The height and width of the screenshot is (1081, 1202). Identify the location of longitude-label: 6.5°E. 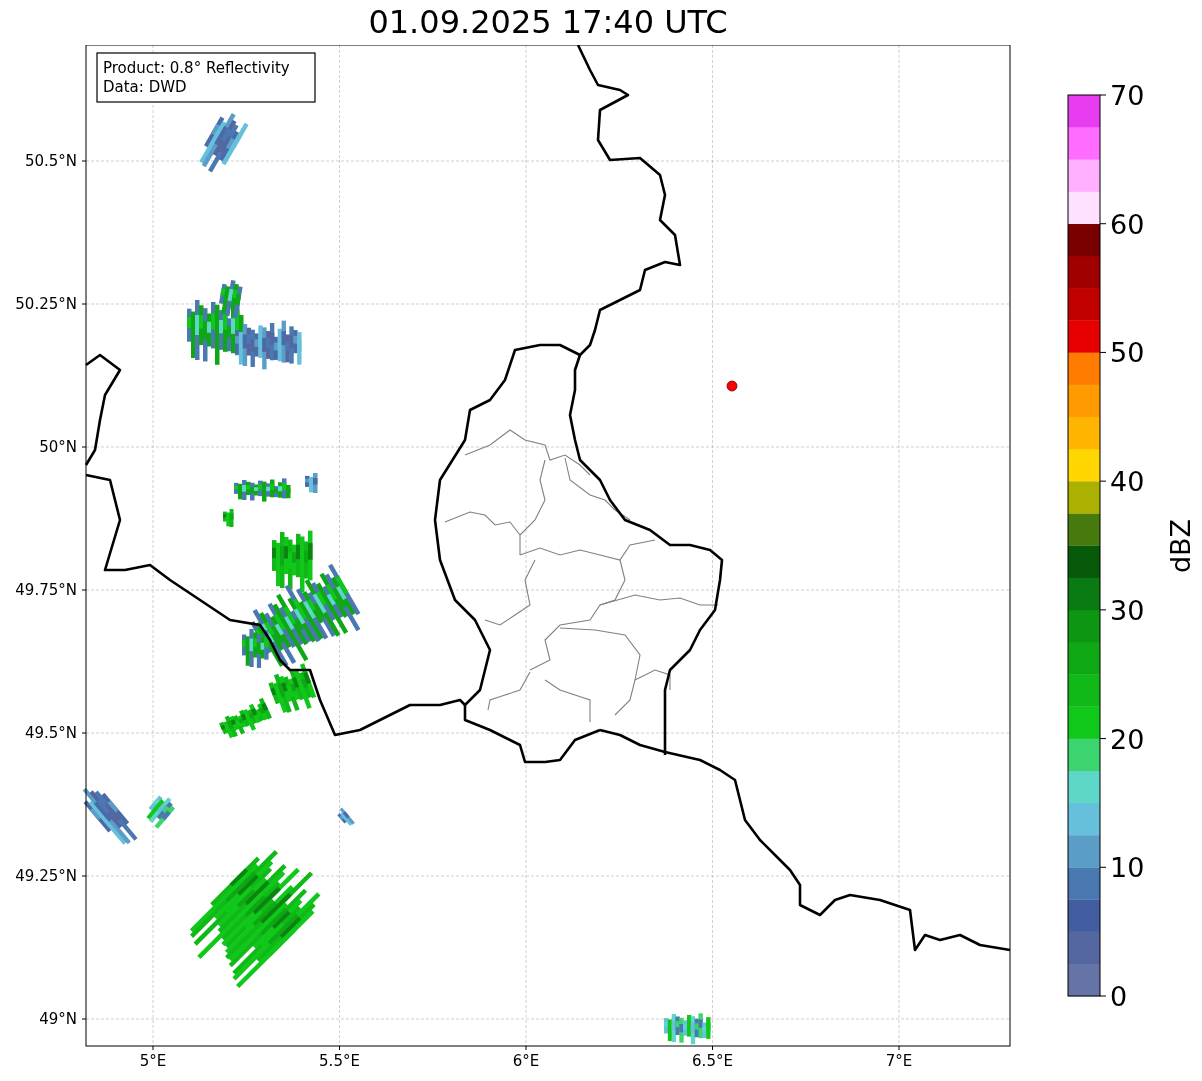
(712, 1061).